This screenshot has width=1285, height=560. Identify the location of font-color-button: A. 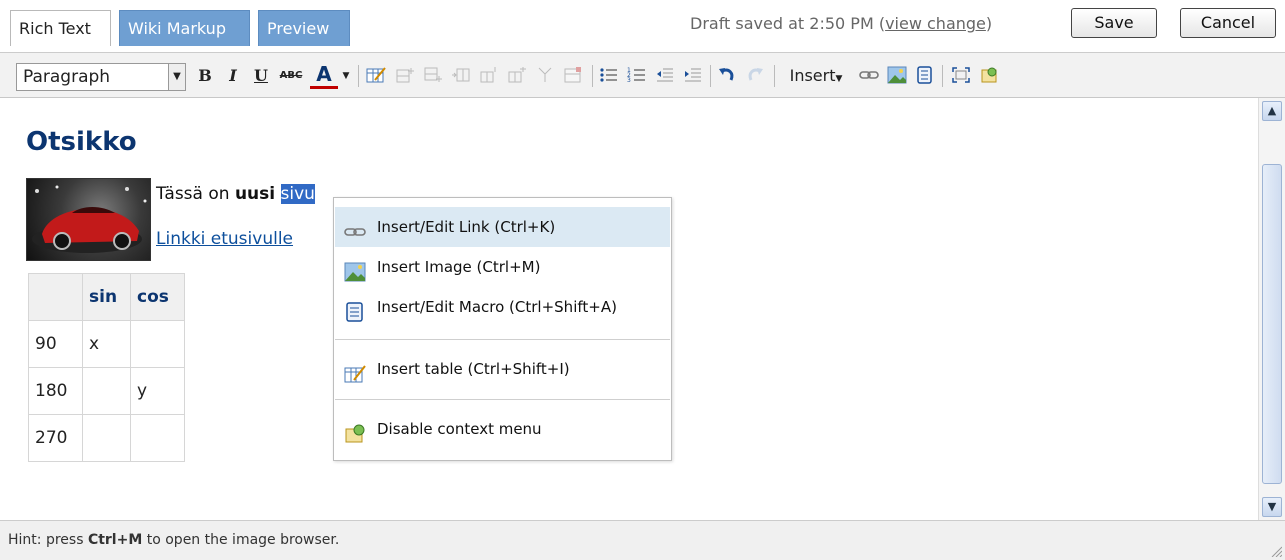
(324, 75).